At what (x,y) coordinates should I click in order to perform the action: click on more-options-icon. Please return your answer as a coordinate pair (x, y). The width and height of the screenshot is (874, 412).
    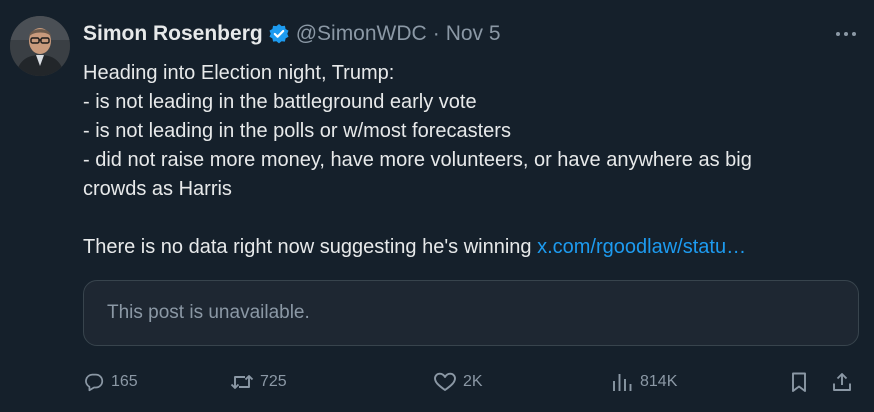
    Looking at the image, I should click on (846, 34).